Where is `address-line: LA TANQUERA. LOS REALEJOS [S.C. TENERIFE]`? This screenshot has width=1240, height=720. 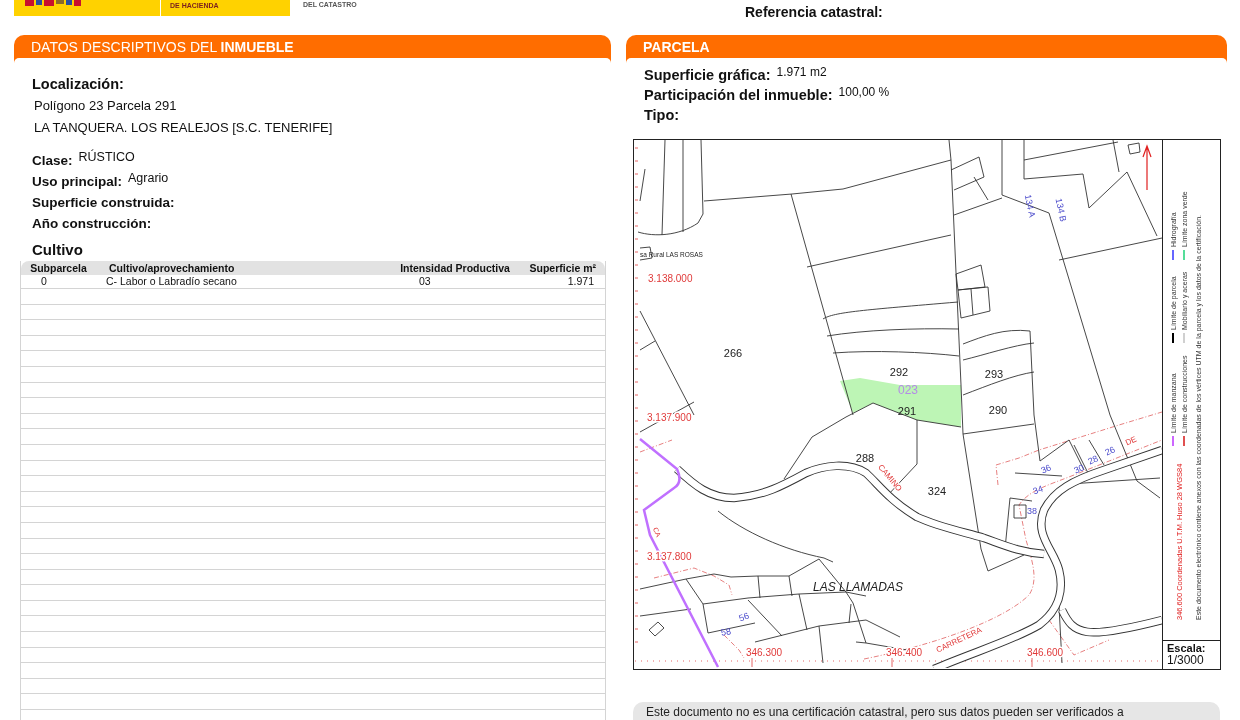
address-line: LA TANQUERA. LOS REALEJOS [S.C. TENERIFE] is located at coordinates (183, 128).